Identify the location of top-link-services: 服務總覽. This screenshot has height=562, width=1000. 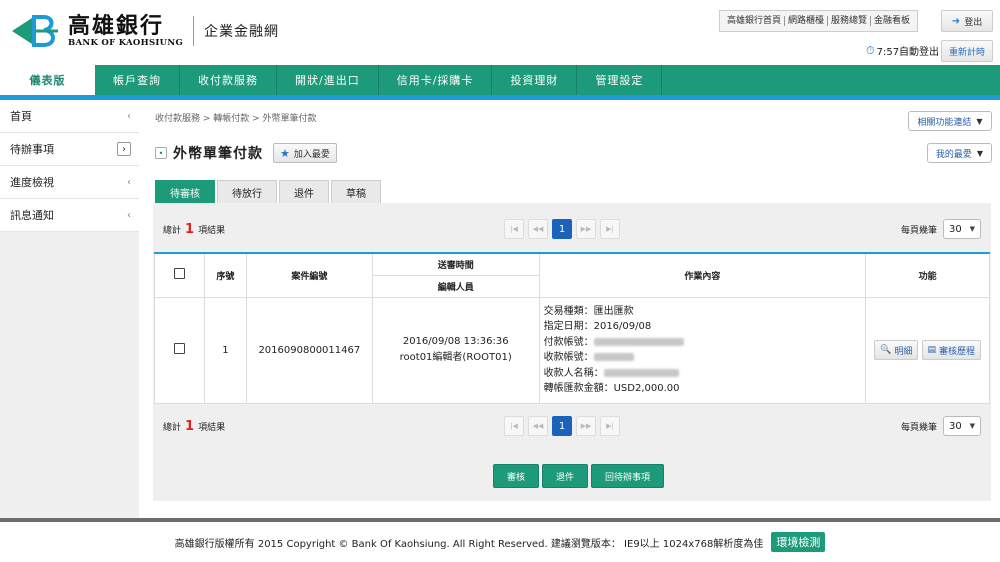
(850, 21).